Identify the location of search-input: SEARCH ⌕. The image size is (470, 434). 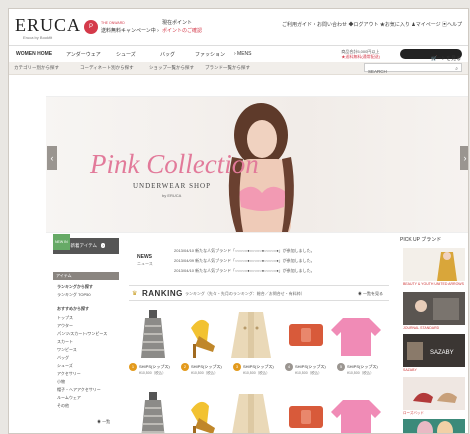
(413, 68).